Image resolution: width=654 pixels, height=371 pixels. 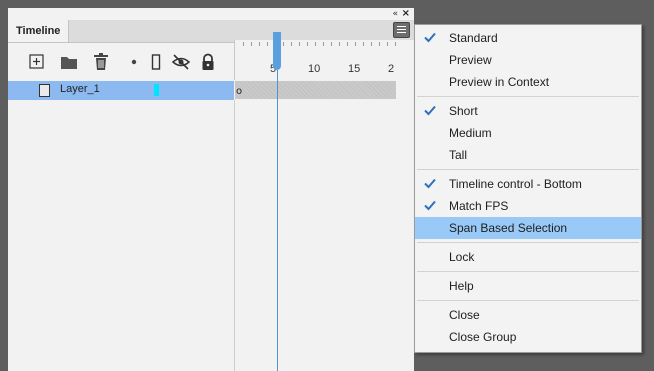 What do you see at coordinates (156, 62) in the screenshot?
I see `outline-icon` at bounding box center [156, 62].